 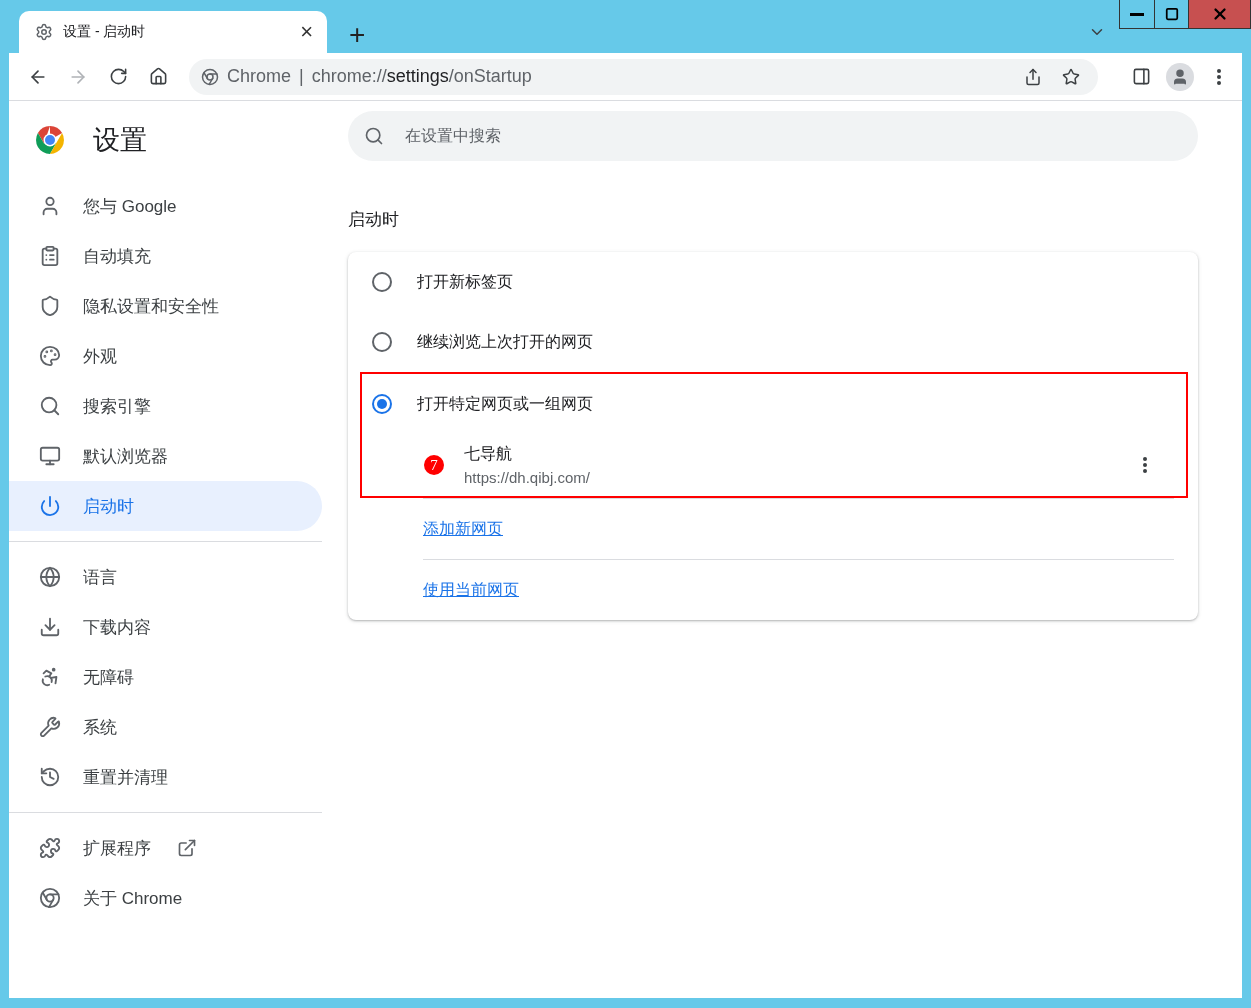 What do you see at coordinates (50, 848) in the screenshot?
I see `puzzle-icon` at bounding box center [50, 848].